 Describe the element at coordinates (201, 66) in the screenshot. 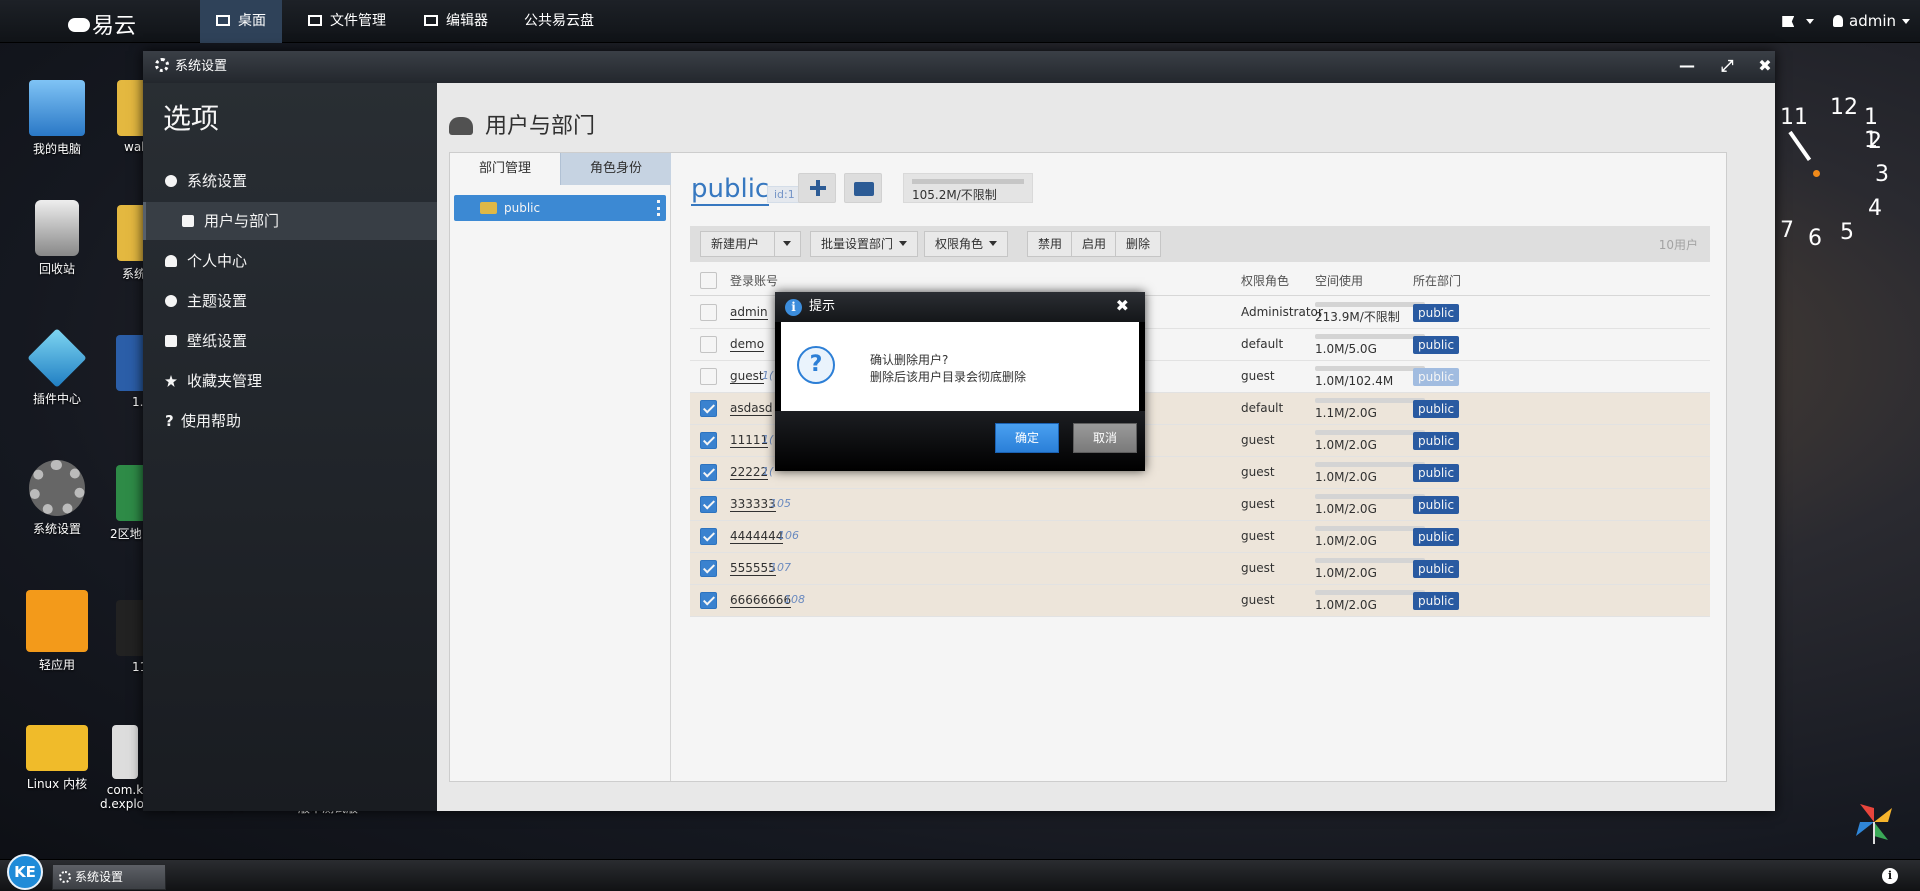

I see `window-title: 系统设置` at that location.